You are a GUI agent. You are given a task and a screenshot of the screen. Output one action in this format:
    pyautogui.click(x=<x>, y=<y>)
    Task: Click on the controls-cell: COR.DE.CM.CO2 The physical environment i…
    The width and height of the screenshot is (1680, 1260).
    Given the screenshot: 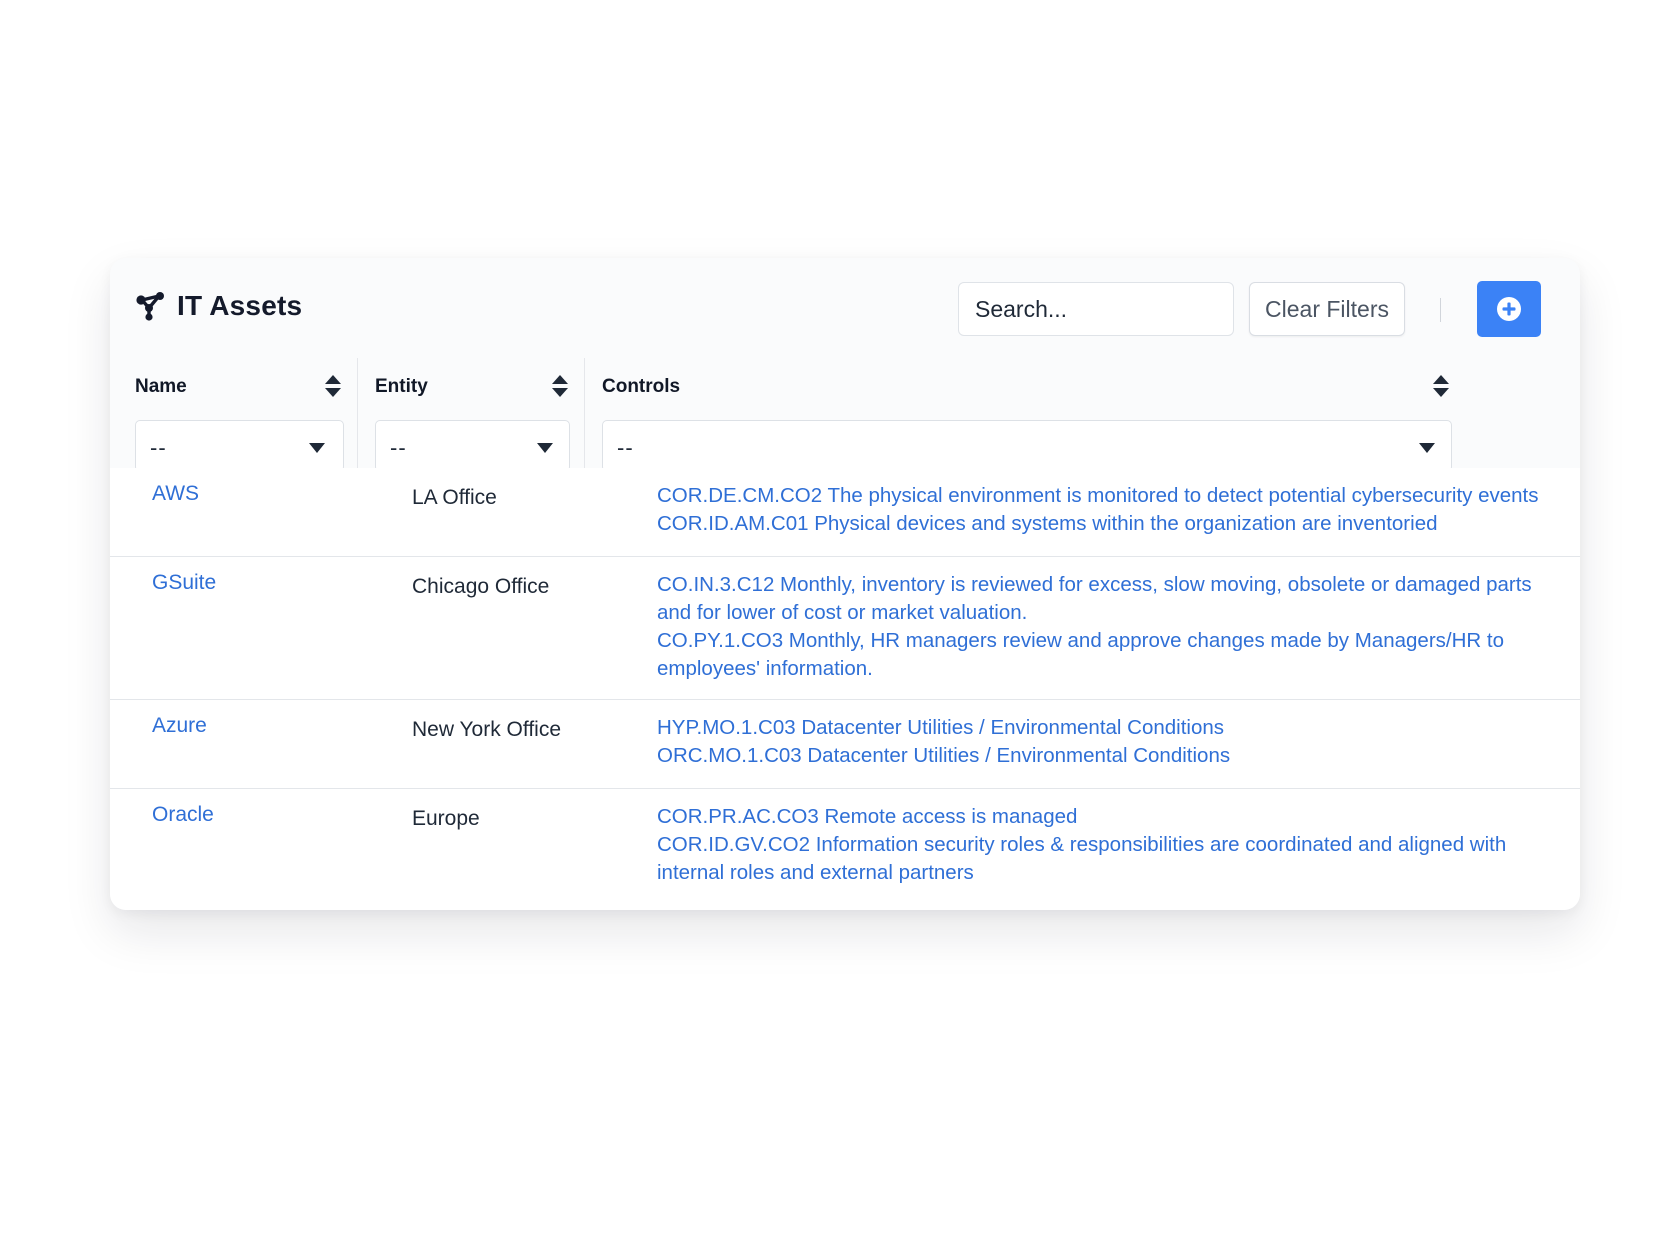 What is the action you would take?
    pyautogui.click(x=1102, y=510)
    